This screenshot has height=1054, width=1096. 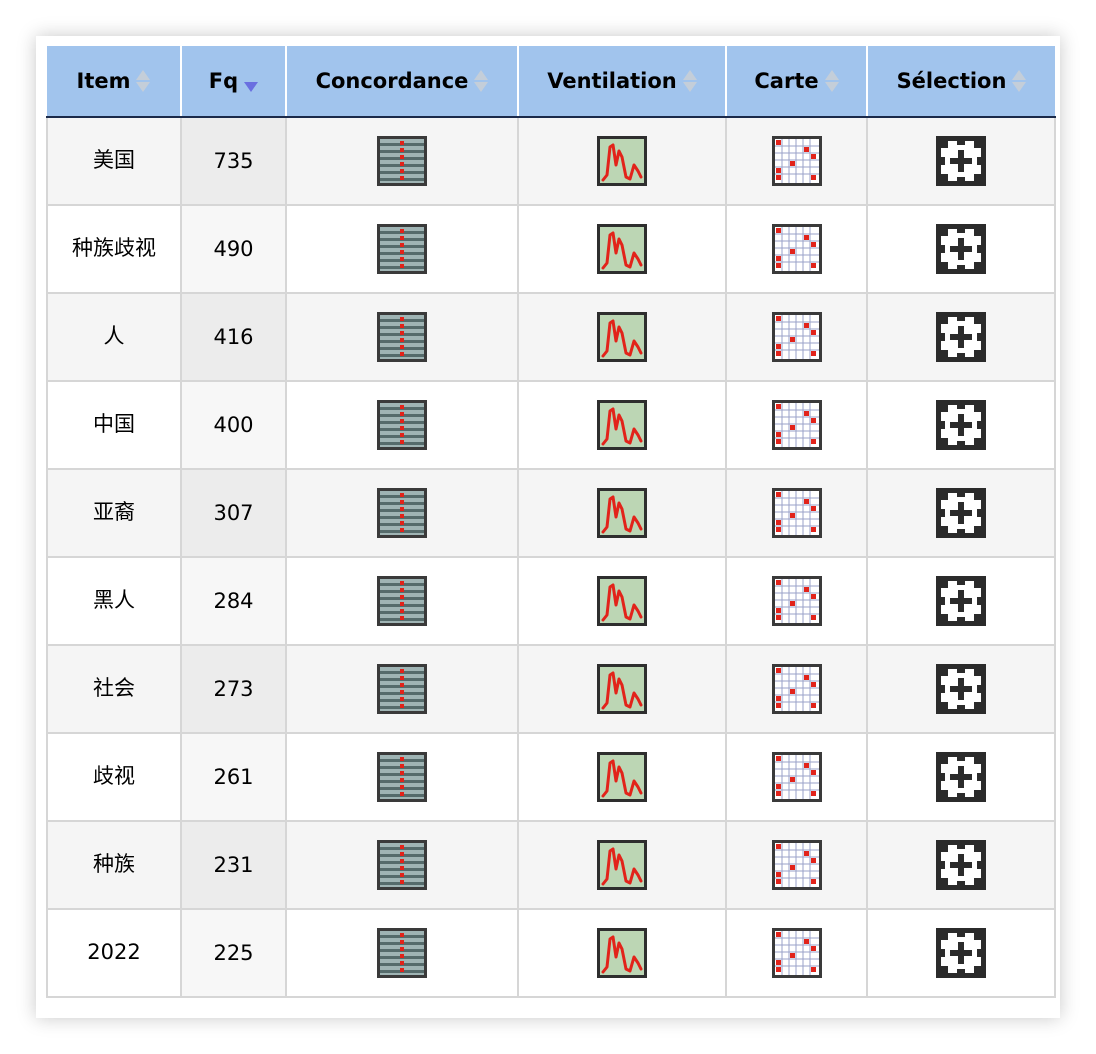 I want to click on table-row: 中国 400, so click(x=551, y=425).